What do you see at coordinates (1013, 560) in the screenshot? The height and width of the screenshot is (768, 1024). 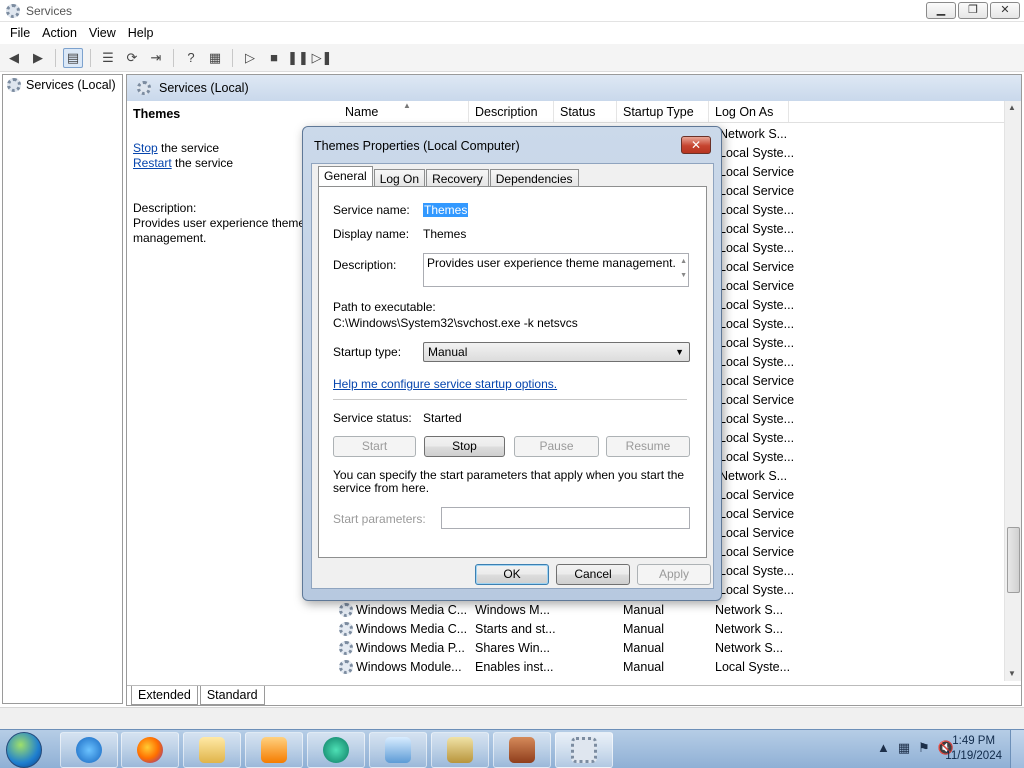 I see `scrollbar-thumb` at bounding box center [1013, 560].